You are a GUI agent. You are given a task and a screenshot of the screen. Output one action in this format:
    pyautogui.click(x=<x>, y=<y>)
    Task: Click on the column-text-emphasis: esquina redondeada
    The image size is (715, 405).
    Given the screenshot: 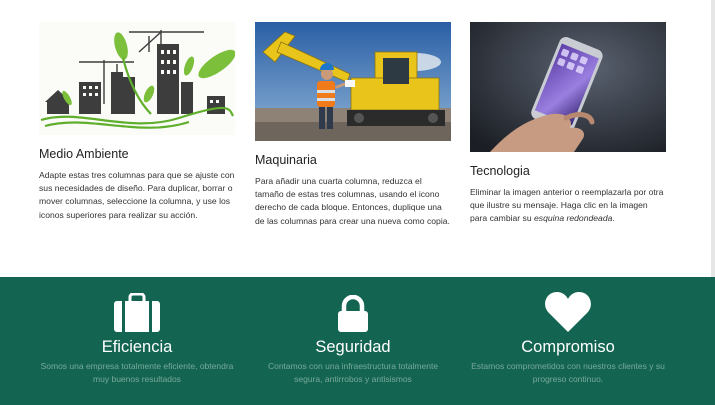 What is the action you would take?
    pyautogui.click(x=573, y=218)
    